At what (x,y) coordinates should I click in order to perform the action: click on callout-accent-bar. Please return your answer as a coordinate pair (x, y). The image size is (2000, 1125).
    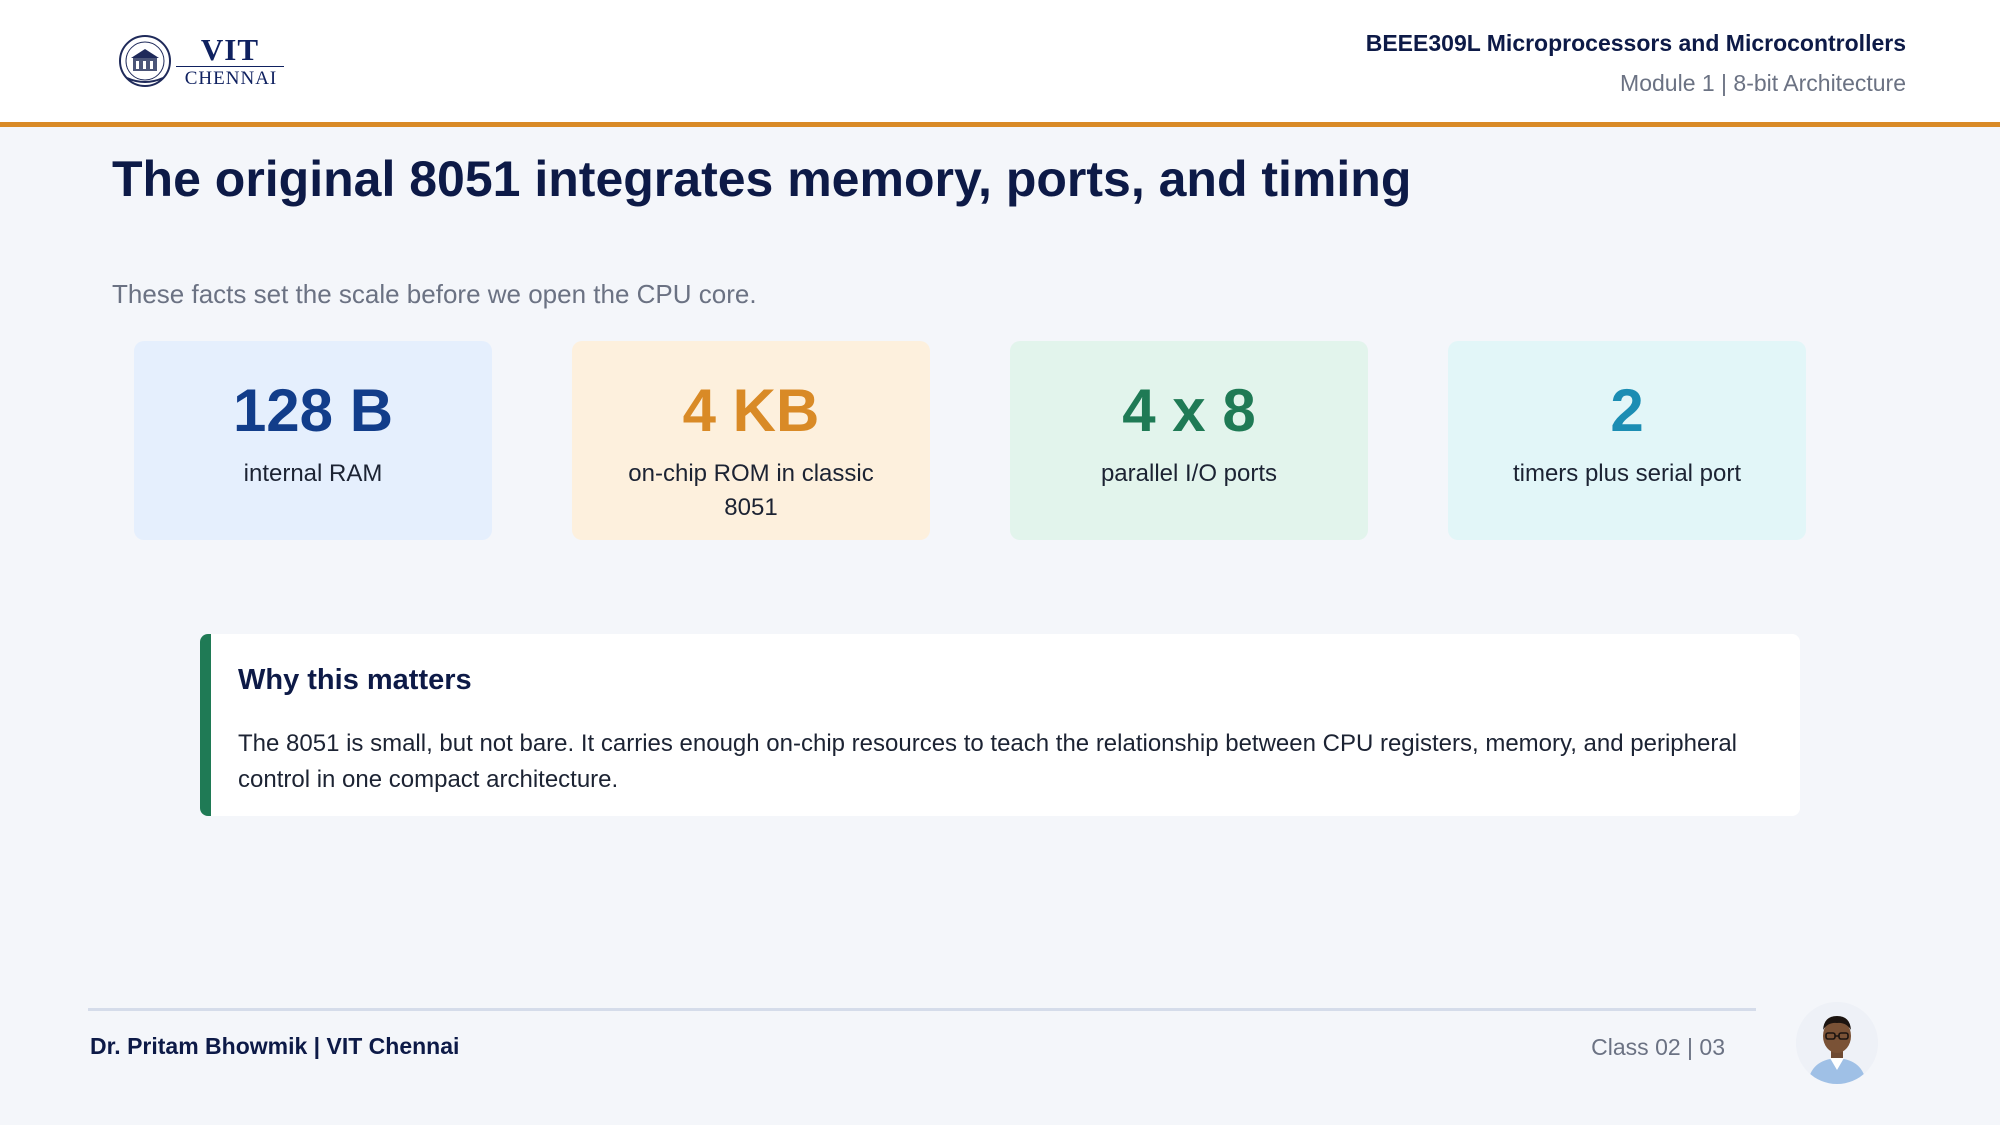
    Looking at the image, I should click on (205, 725).